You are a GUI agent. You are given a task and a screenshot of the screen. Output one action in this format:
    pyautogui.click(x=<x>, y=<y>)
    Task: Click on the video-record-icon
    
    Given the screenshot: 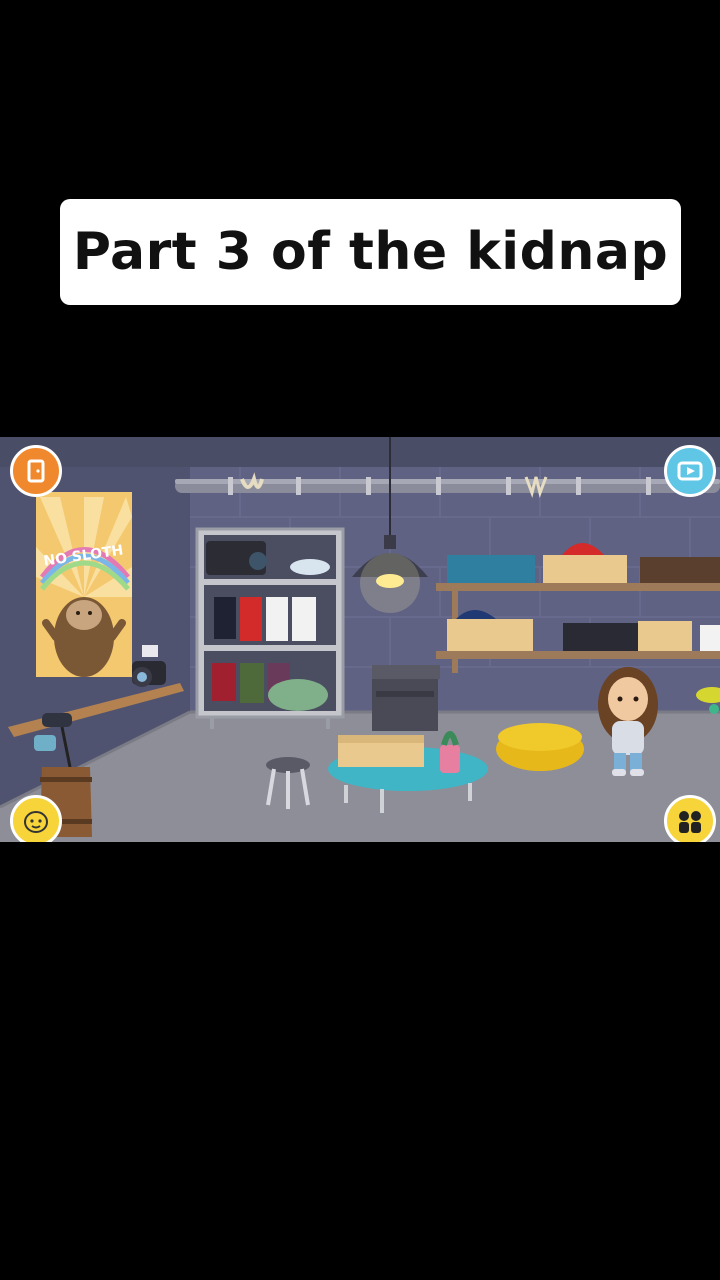 What is the action you would take?
    pyautogui.click(x=690, y=471)
    